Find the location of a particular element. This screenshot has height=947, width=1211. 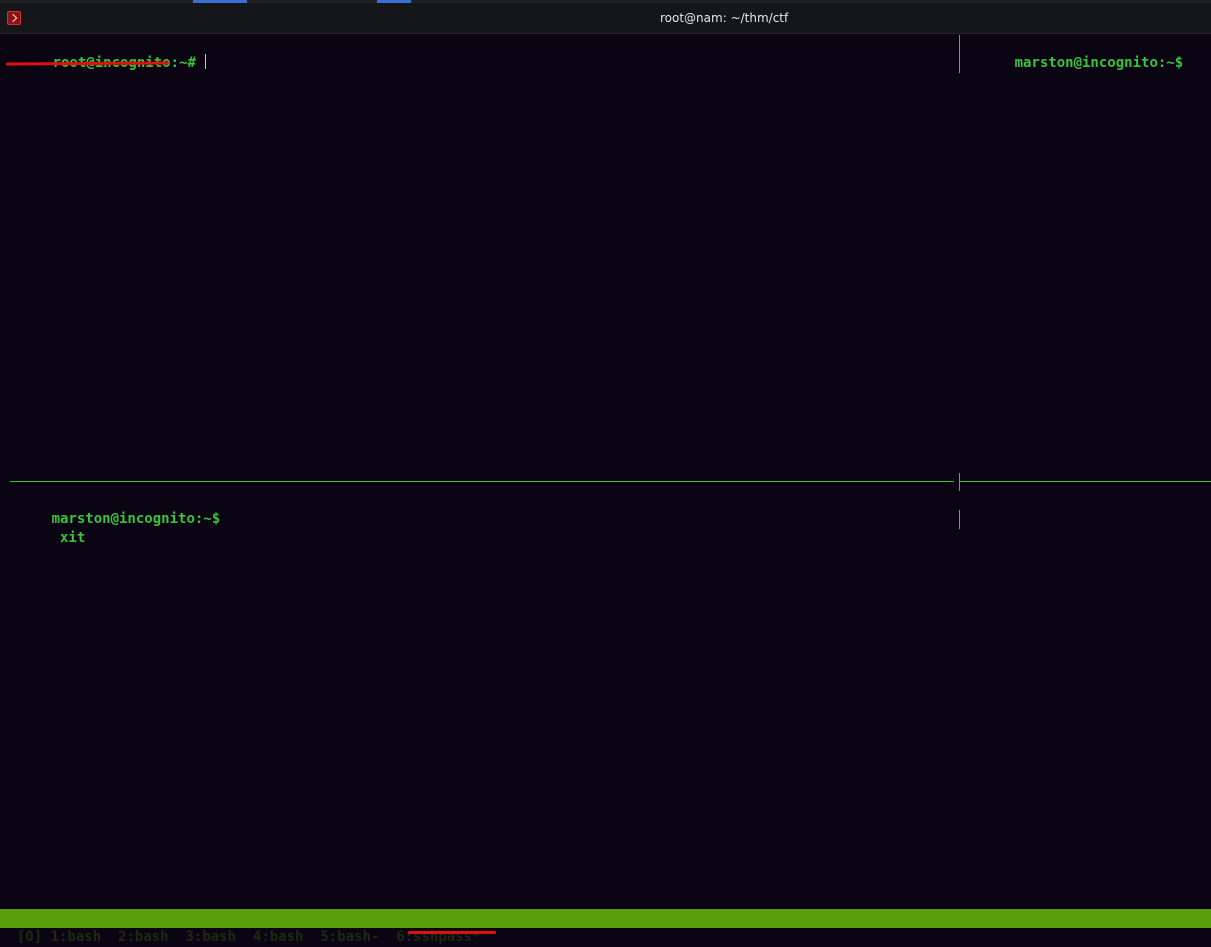

pane-divider-junction is located at coordinates (959, 482).